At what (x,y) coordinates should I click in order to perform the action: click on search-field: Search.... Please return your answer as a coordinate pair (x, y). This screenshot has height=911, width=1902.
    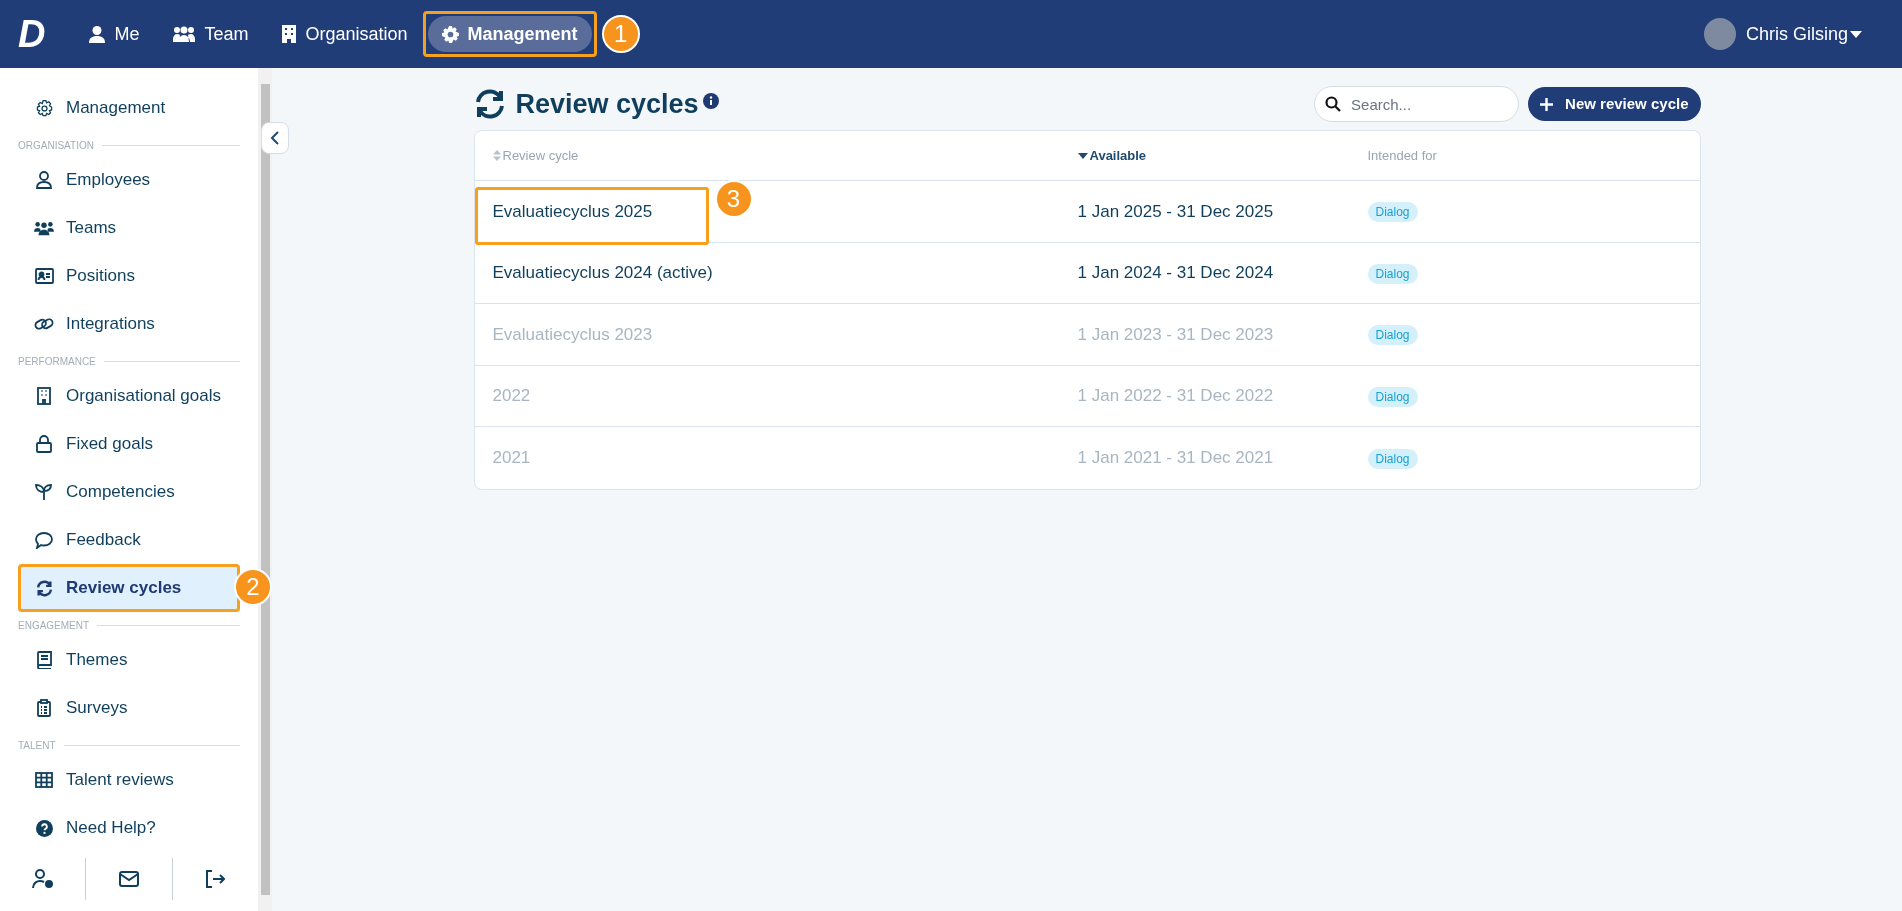
    Looking at the image, I should click on (1417, 104).